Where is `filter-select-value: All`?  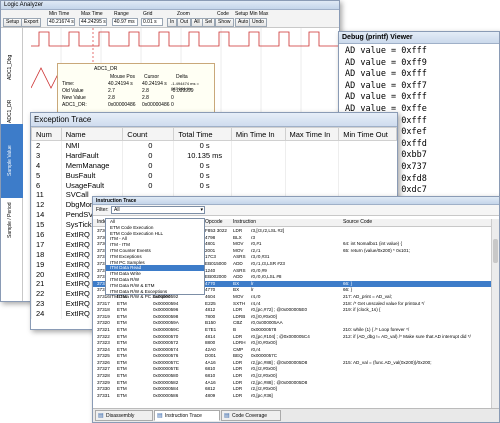 filter-select-value: All is located at coordinates (117, 210).